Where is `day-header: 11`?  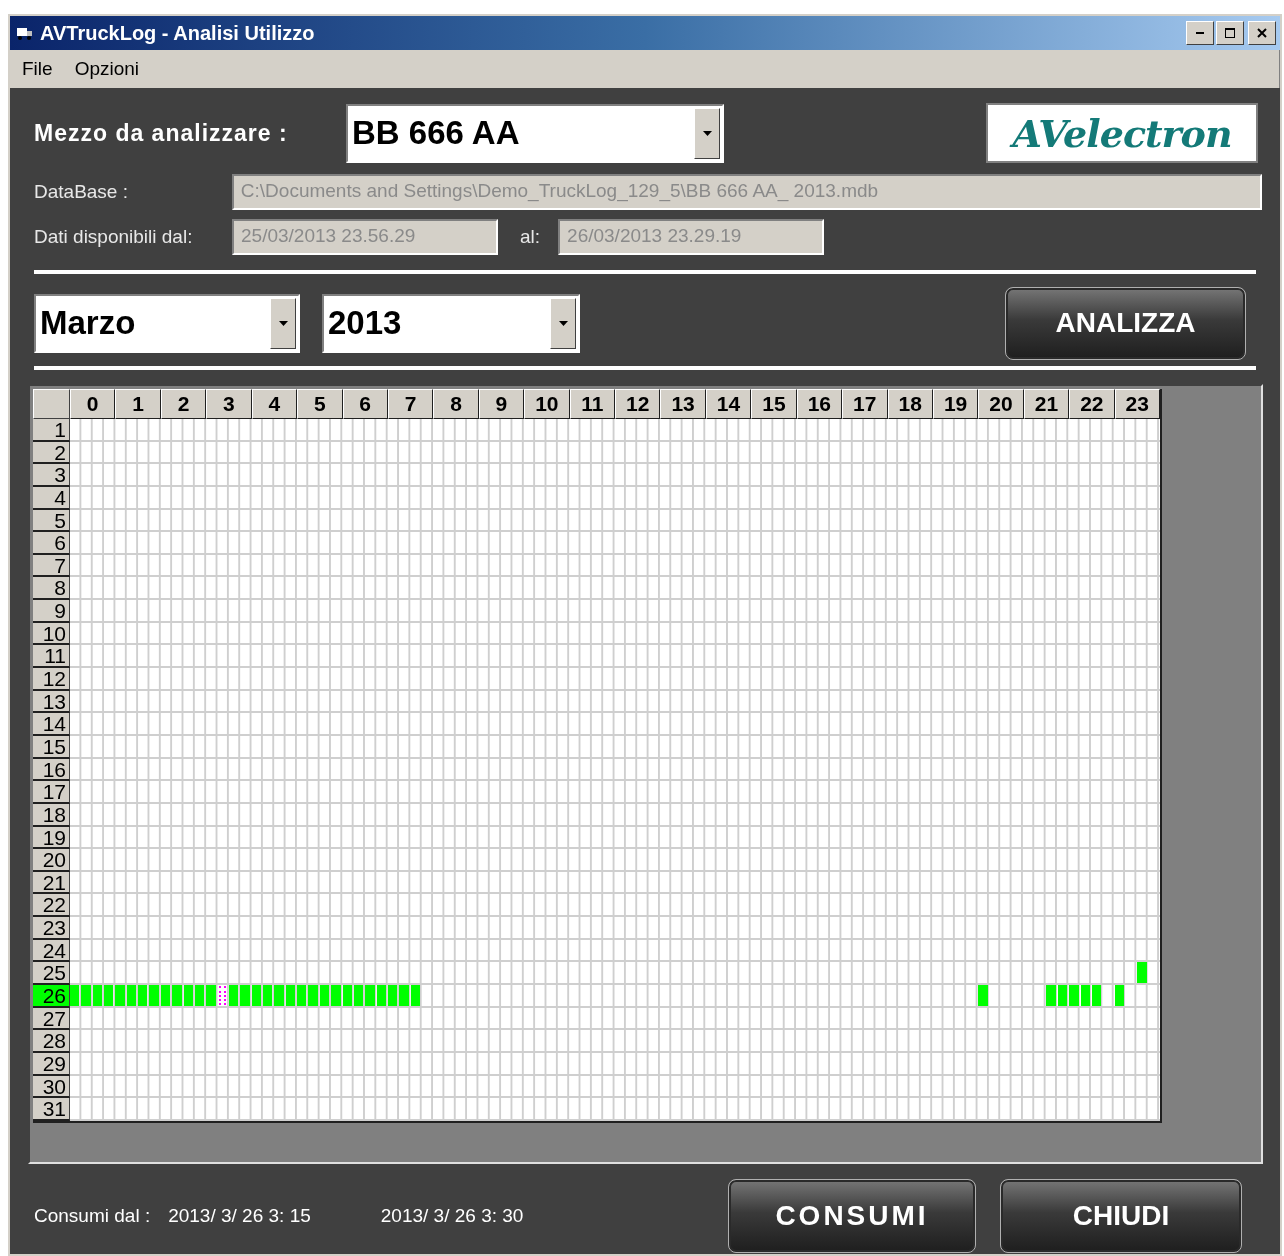
day-header: 11 is located at coordinates (51, 657).